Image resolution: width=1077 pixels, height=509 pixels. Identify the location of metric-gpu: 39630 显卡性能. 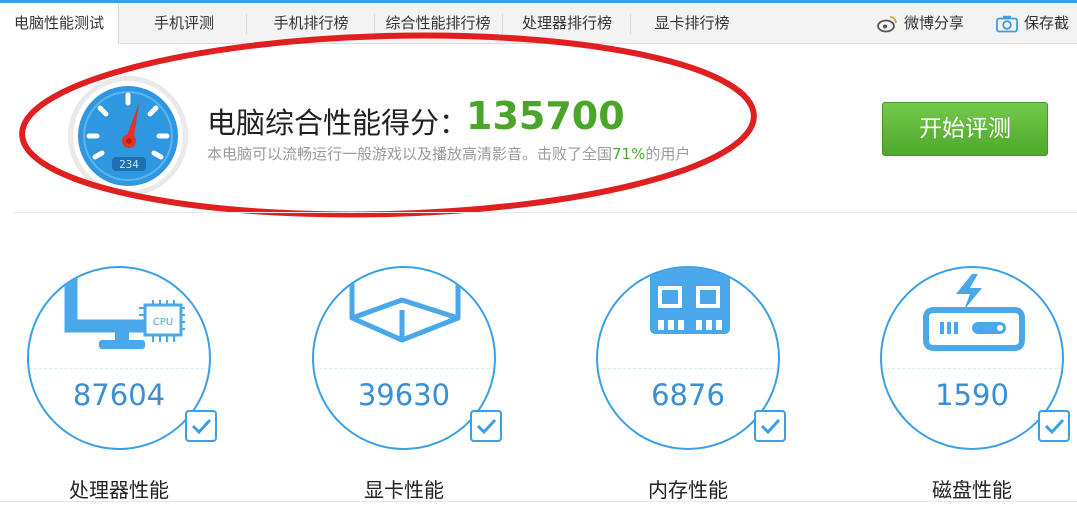
(412, 382).